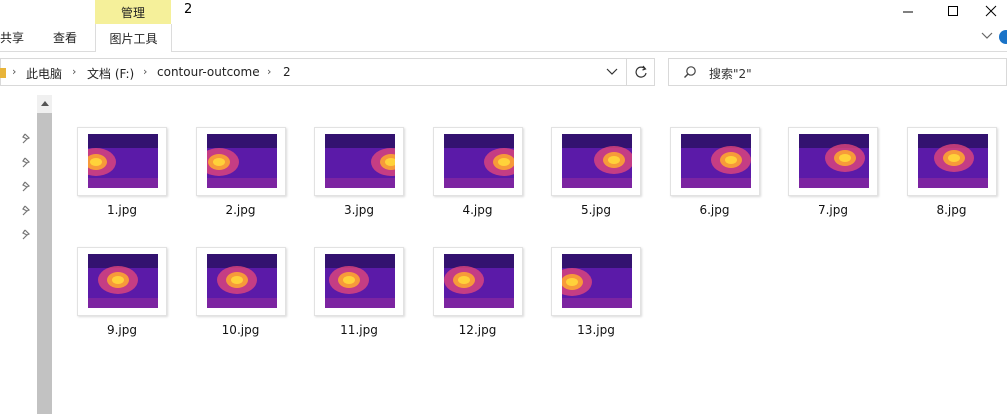 The height and width of the screenshot is (414, 1007). I want to click on file-name: 3.jpg, so click(359, 210).